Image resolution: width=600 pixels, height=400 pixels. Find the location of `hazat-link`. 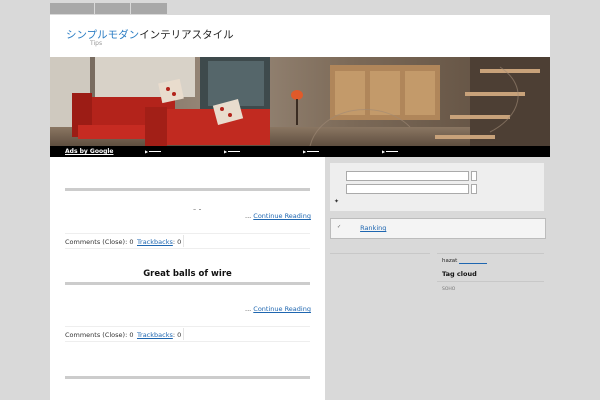

hazat-link is located at coordinates (473, 261).